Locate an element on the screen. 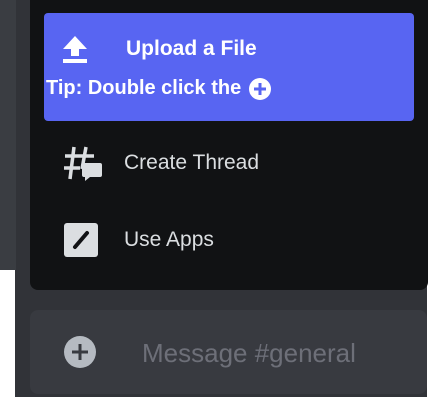 This screenshot has height=403, width=431. upload-icon is located at coordinates (75, 49).